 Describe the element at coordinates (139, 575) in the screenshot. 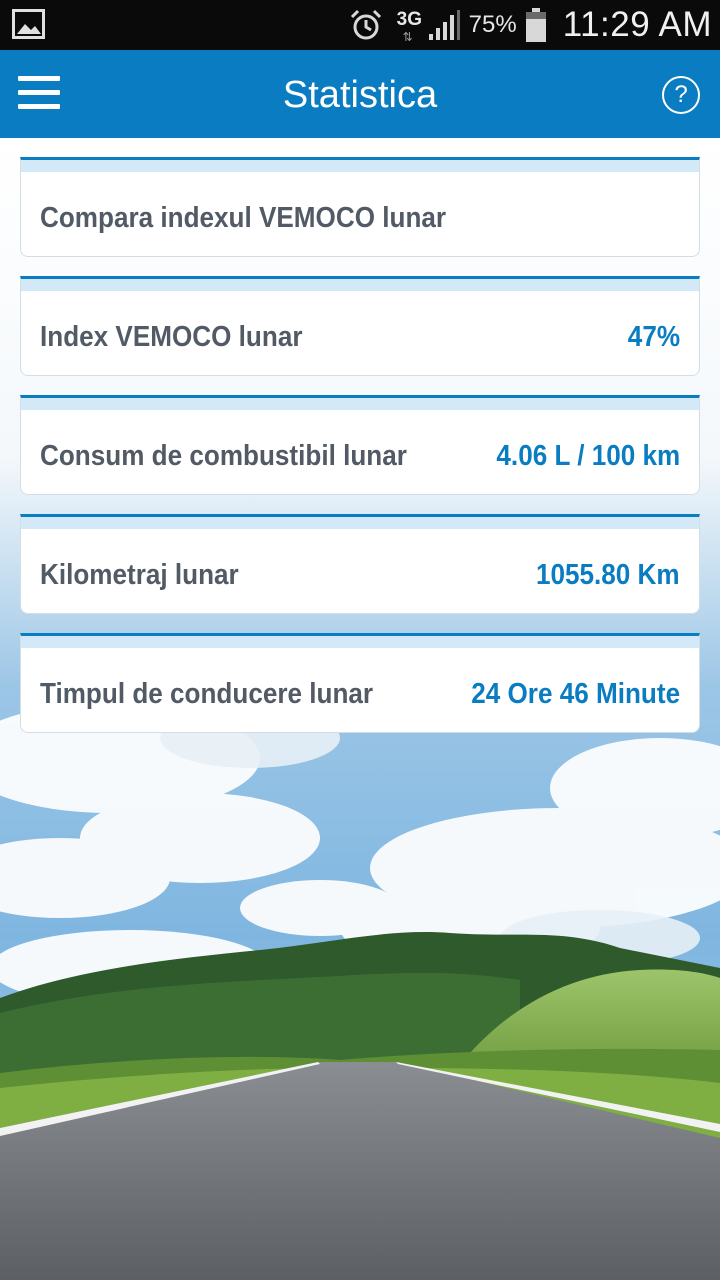

I see `stat-label: Kilometraj lunar` at that location.